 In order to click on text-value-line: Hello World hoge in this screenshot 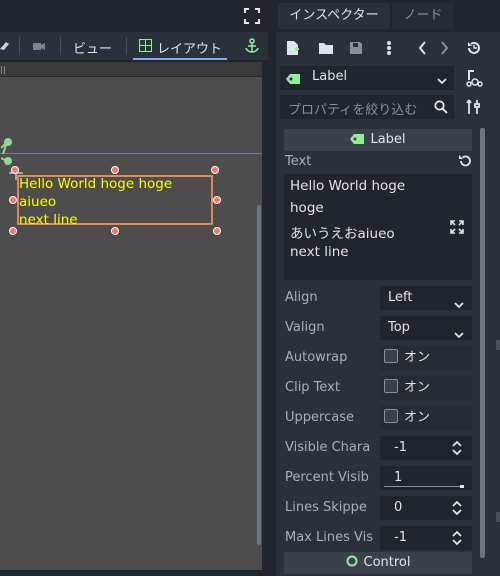, I will do `click(348, 186)`.